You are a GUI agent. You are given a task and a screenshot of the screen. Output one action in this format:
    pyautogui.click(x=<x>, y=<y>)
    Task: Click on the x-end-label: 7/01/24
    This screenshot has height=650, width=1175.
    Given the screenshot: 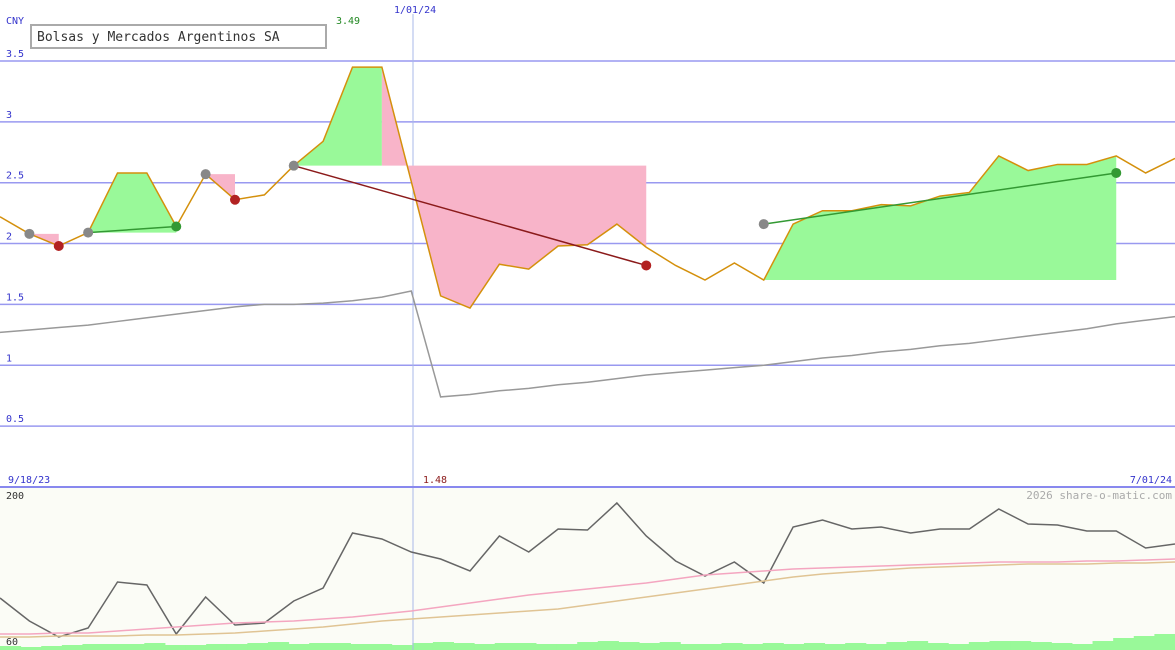 What is the action you would take?
    pyautogui.click(x=1151, y=480)
    